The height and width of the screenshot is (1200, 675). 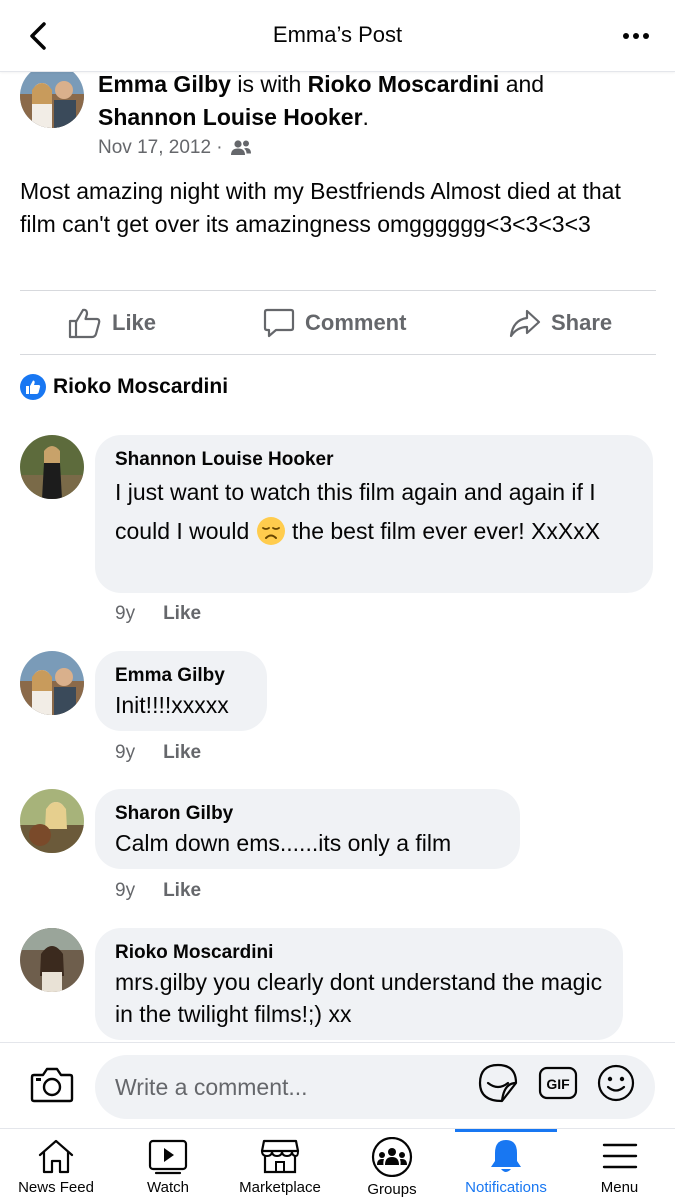 I want to click on comment-text-part: the best film ever ever! XxXxX, so click(x=443, y=531).